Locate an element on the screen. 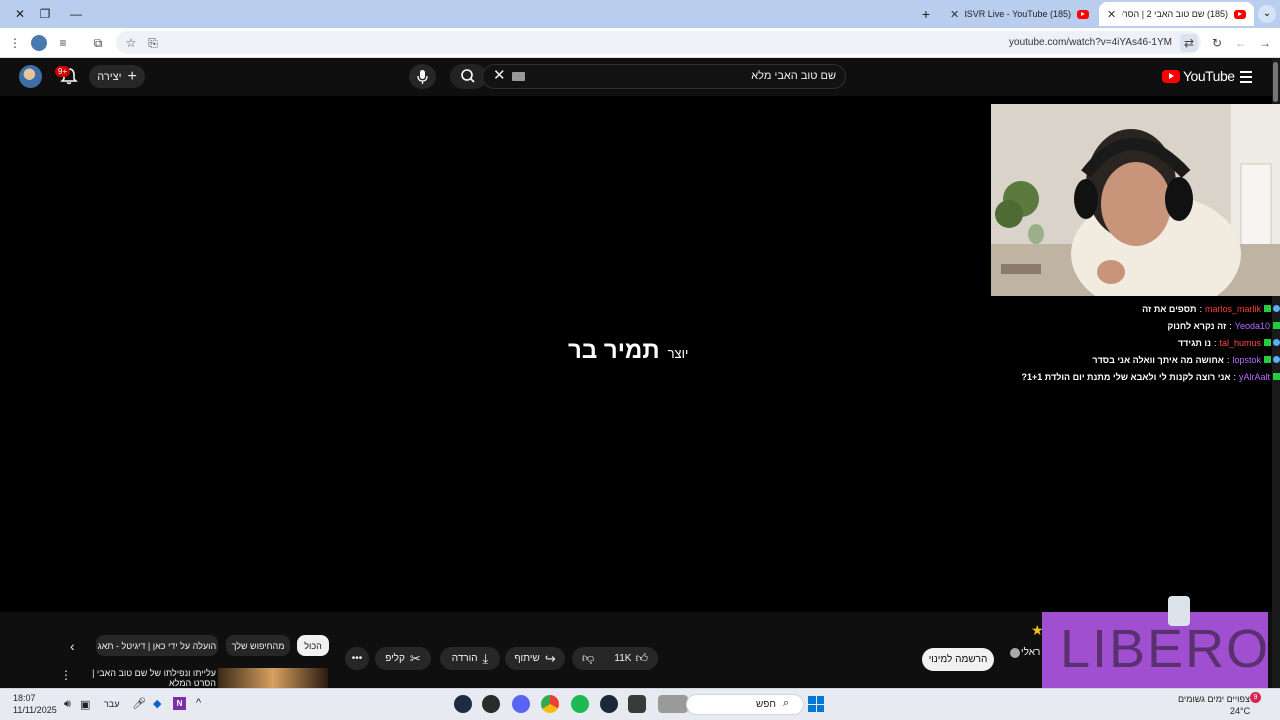 The image size is (1280, 720). mic-tray-icon: 🎤︎ is located at coordinates (139, 703).